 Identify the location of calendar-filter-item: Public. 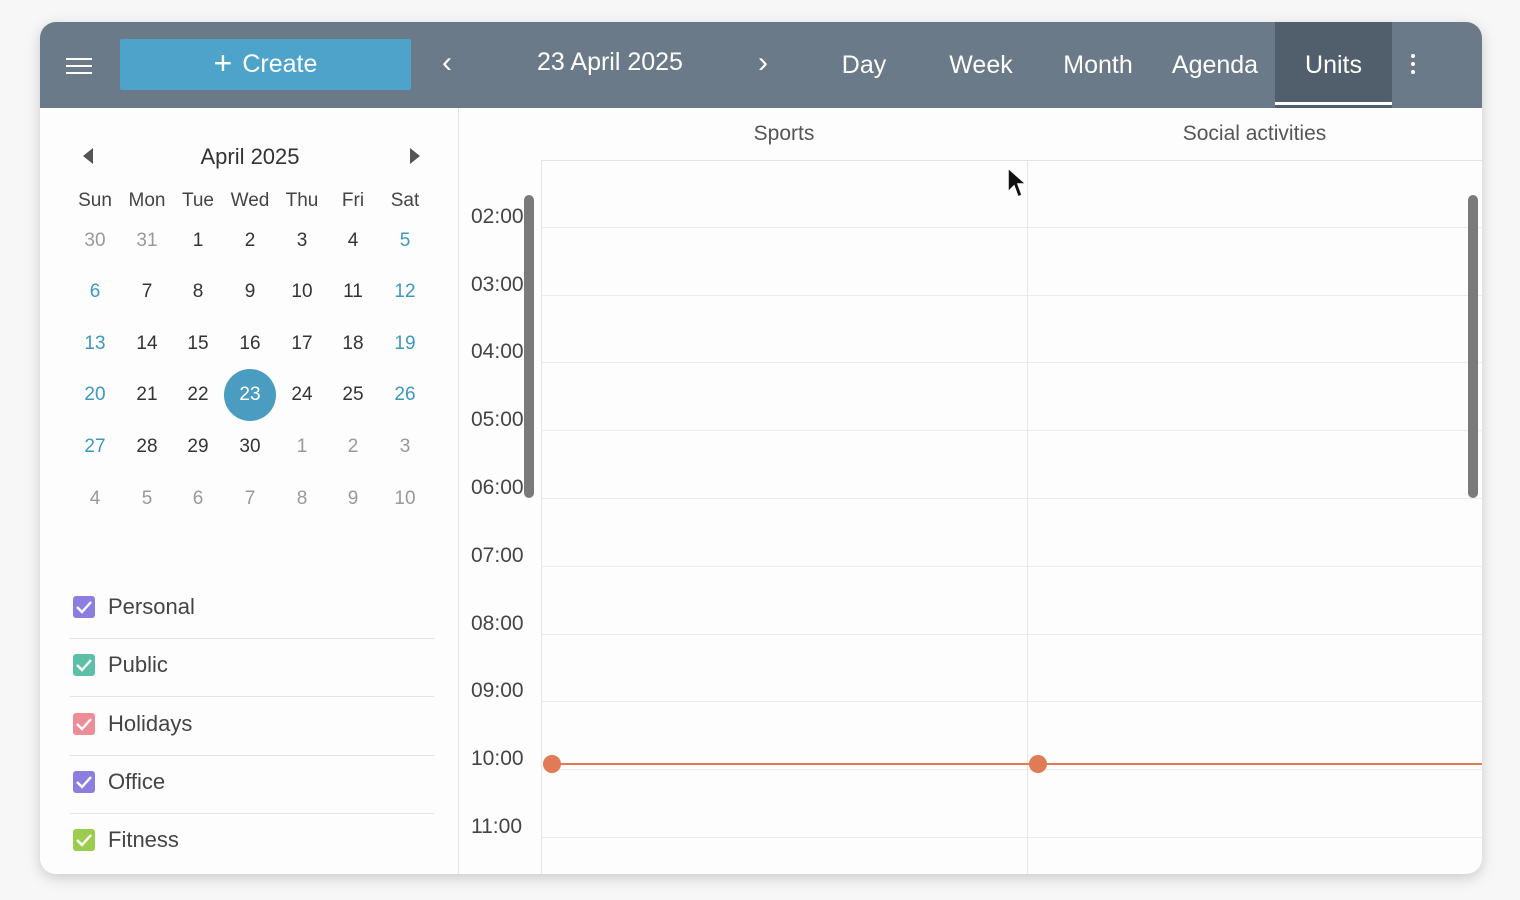
(252, 667).